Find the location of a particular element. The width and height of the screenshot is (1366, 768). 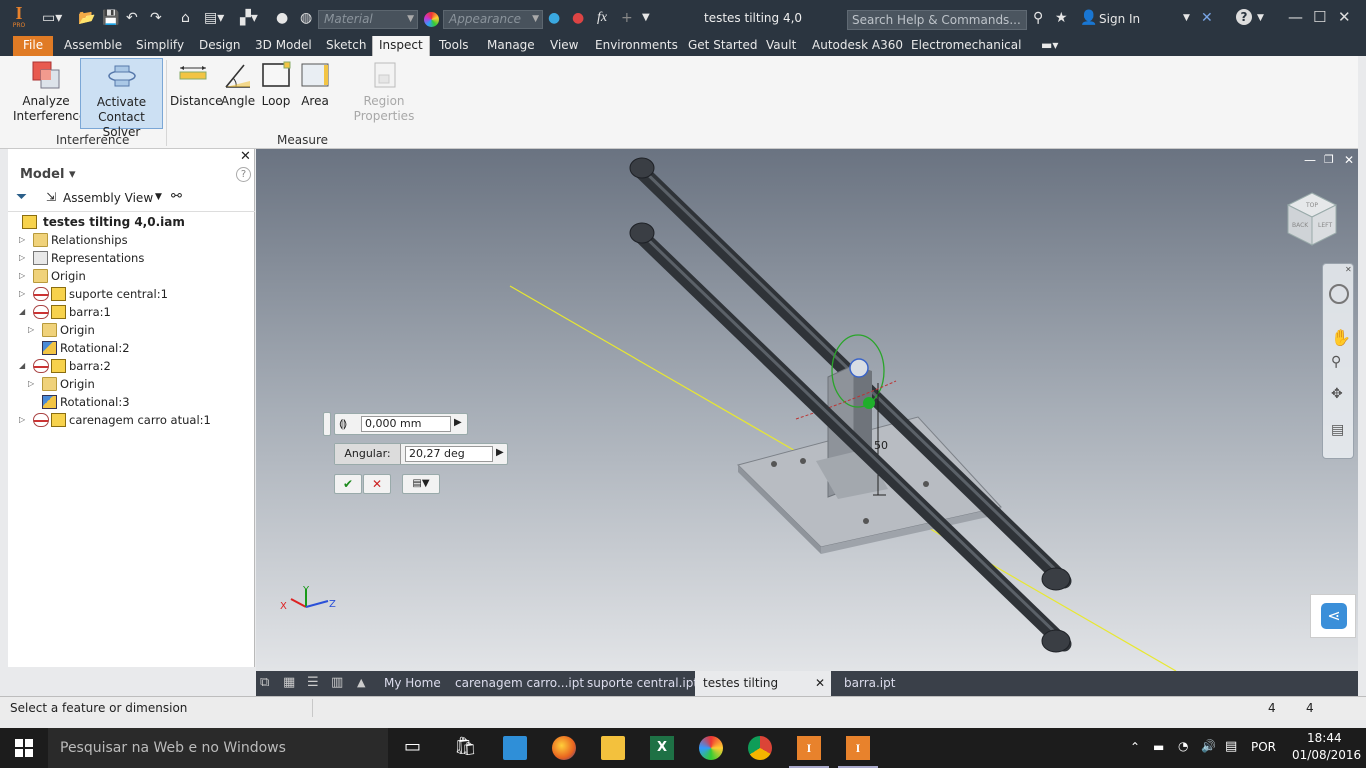

doctab-carenagem: carenagem carro...ipt is located at coordinates (519, 683).